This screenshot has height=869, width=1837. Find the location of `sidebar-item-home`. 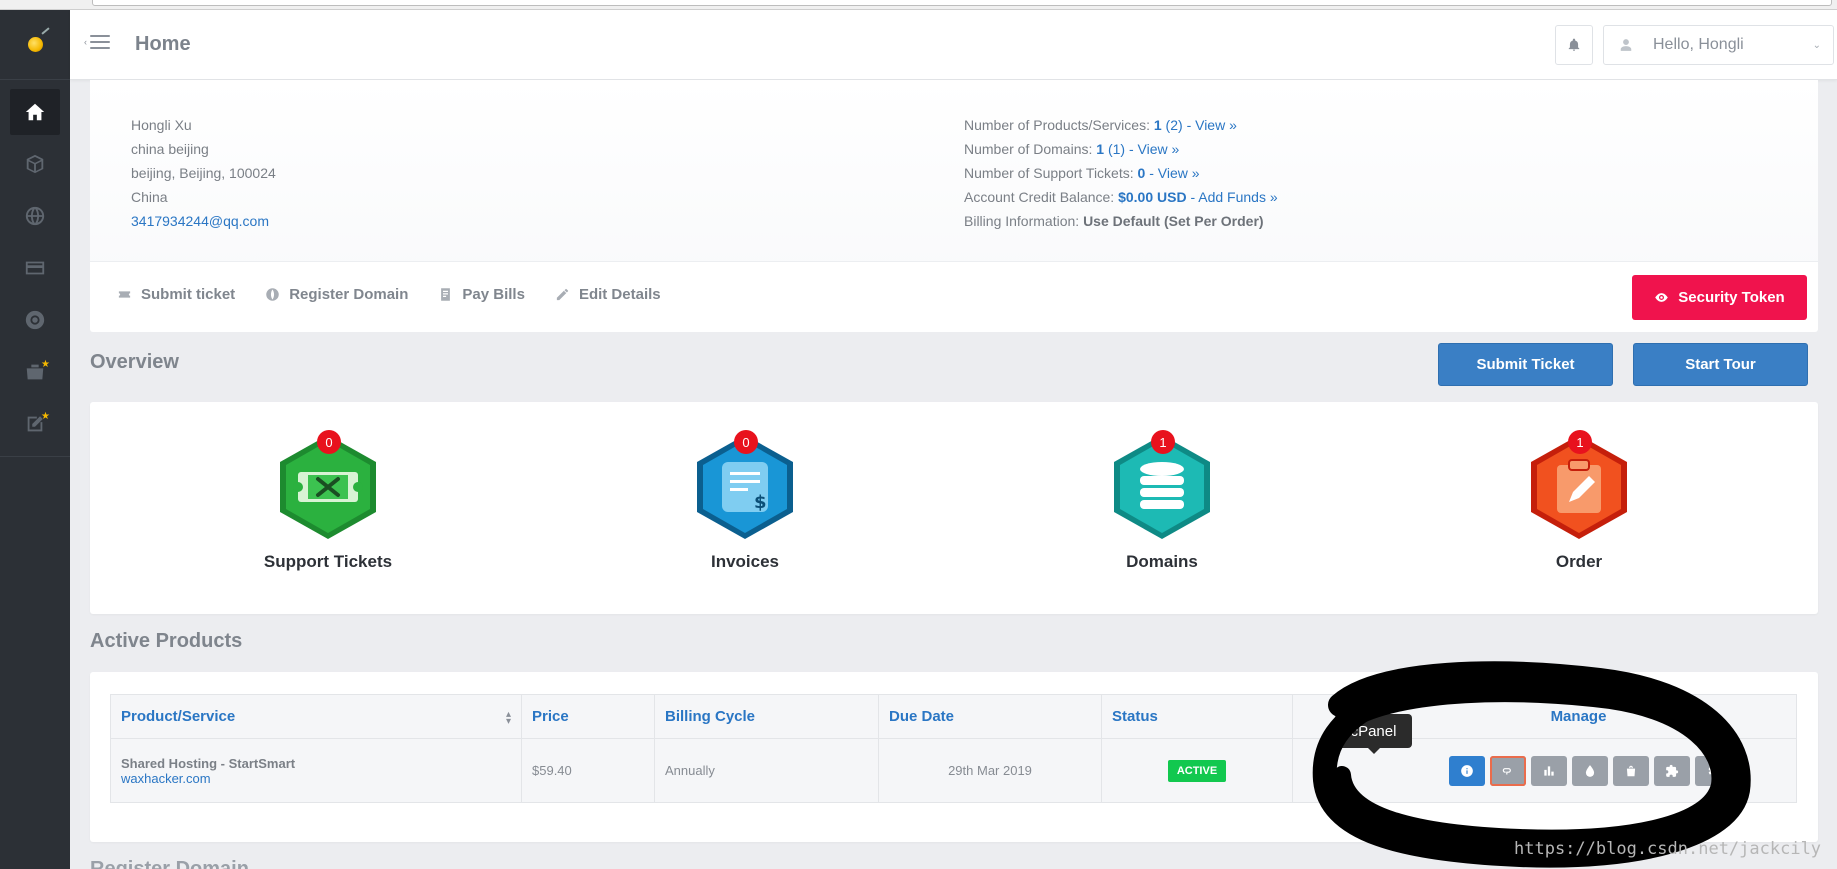

sidebar-item-home is located at coordinates (35, 112).